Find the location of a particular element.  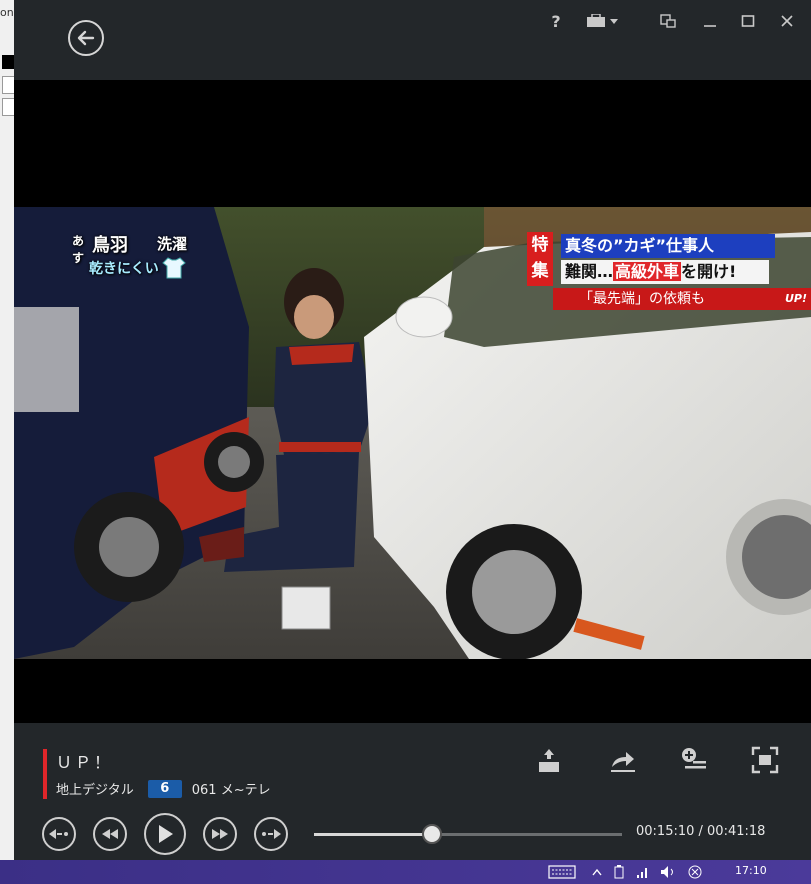

headline-suffix: を開け! is located at coordinates (709, 271).